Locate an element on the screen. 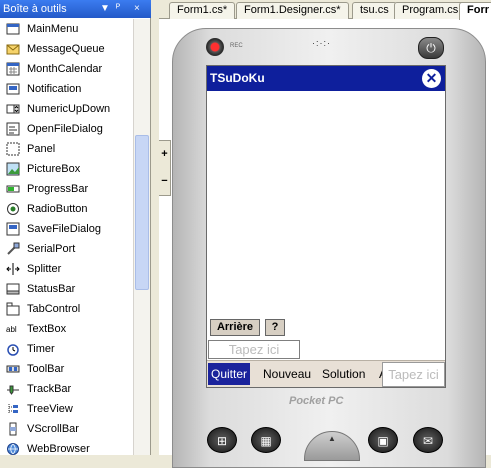 The image size is (491, 468). toolbox-item-label: SerialPort is located at coordinates (51, 249).